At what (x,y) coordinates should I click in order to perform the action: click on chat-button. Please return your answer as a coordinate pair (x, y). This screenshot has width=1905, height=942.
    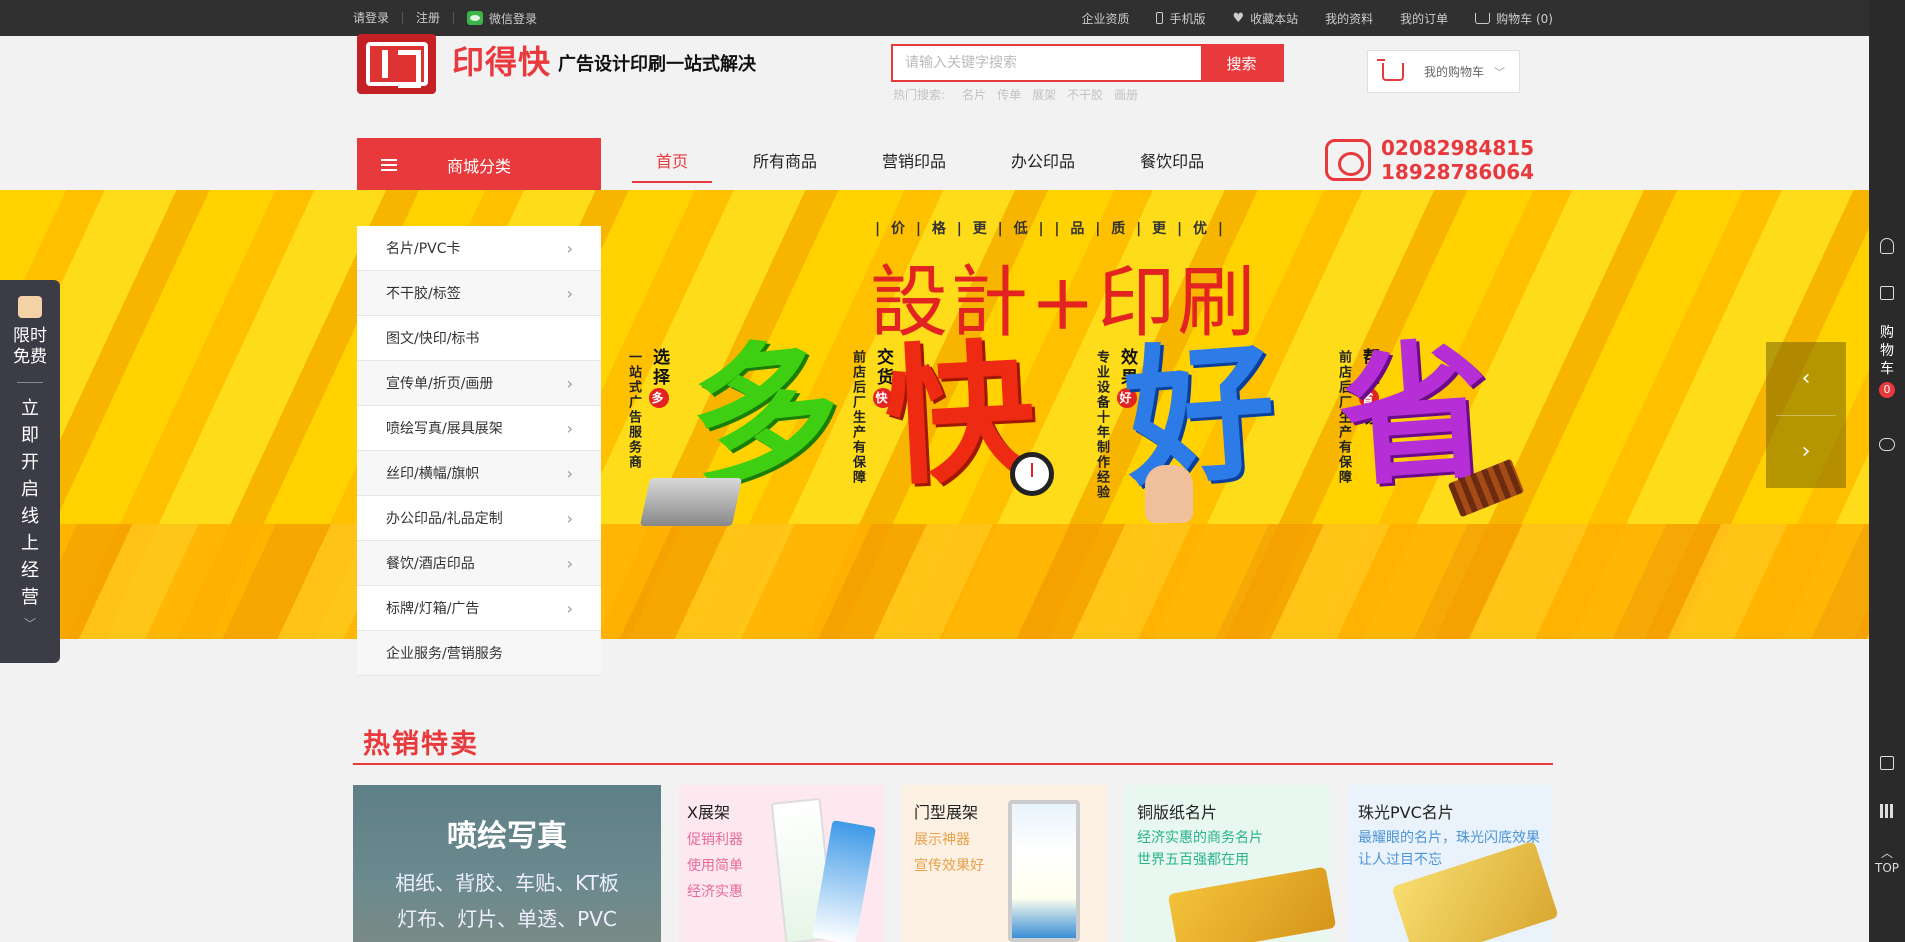
    Looking at the image, I should click on (1887, 444).